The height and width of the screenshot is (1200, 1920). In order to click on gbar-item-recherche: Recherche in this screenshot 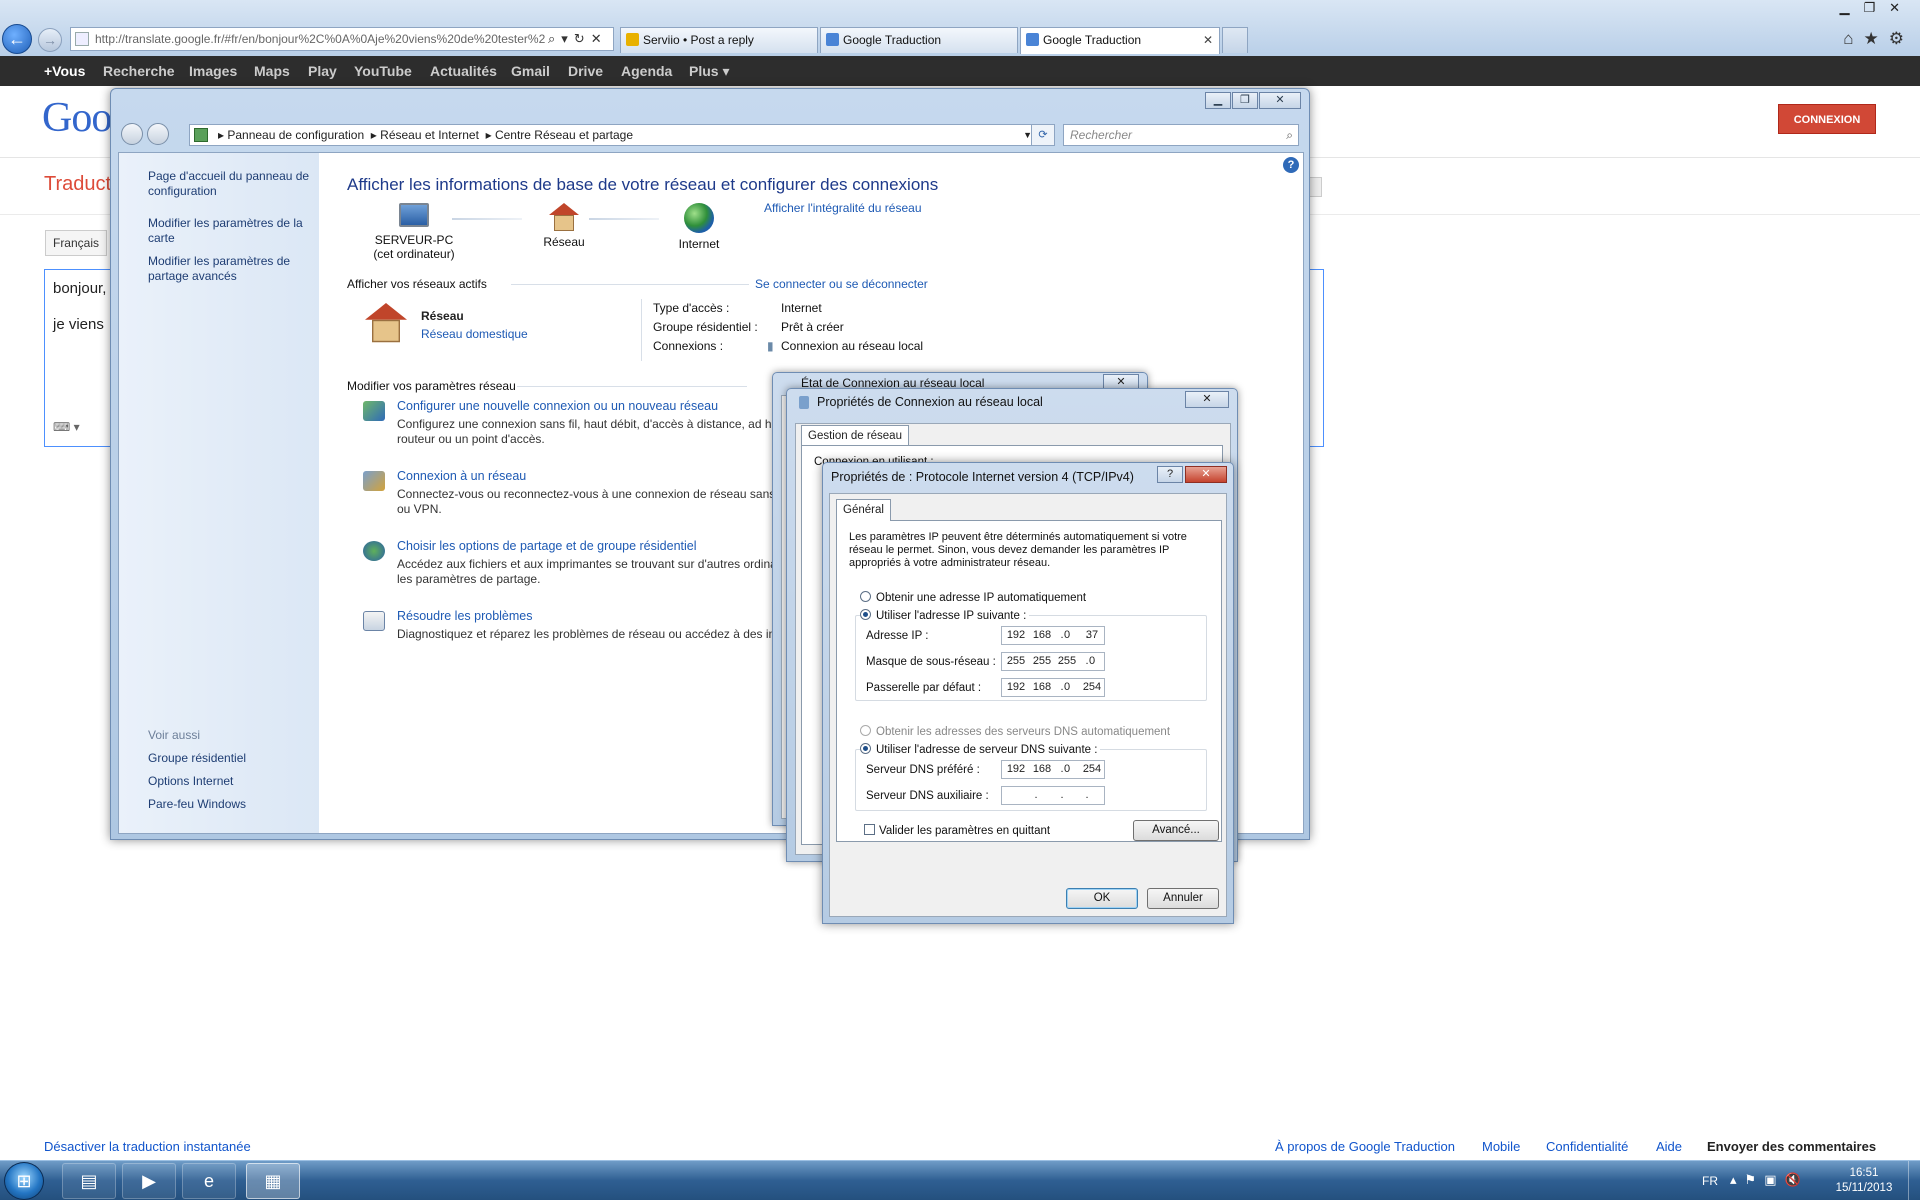, I will do `click(139, 71)`.